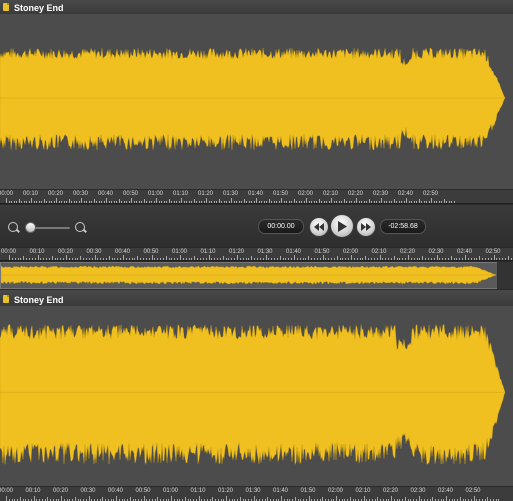 The width and height of the screenshot is (513, 501). What do you see at coordinates (431, 194) in the screenshot?
I see `ruler-tick-label: 02:50` at bounding box center [431, 194].